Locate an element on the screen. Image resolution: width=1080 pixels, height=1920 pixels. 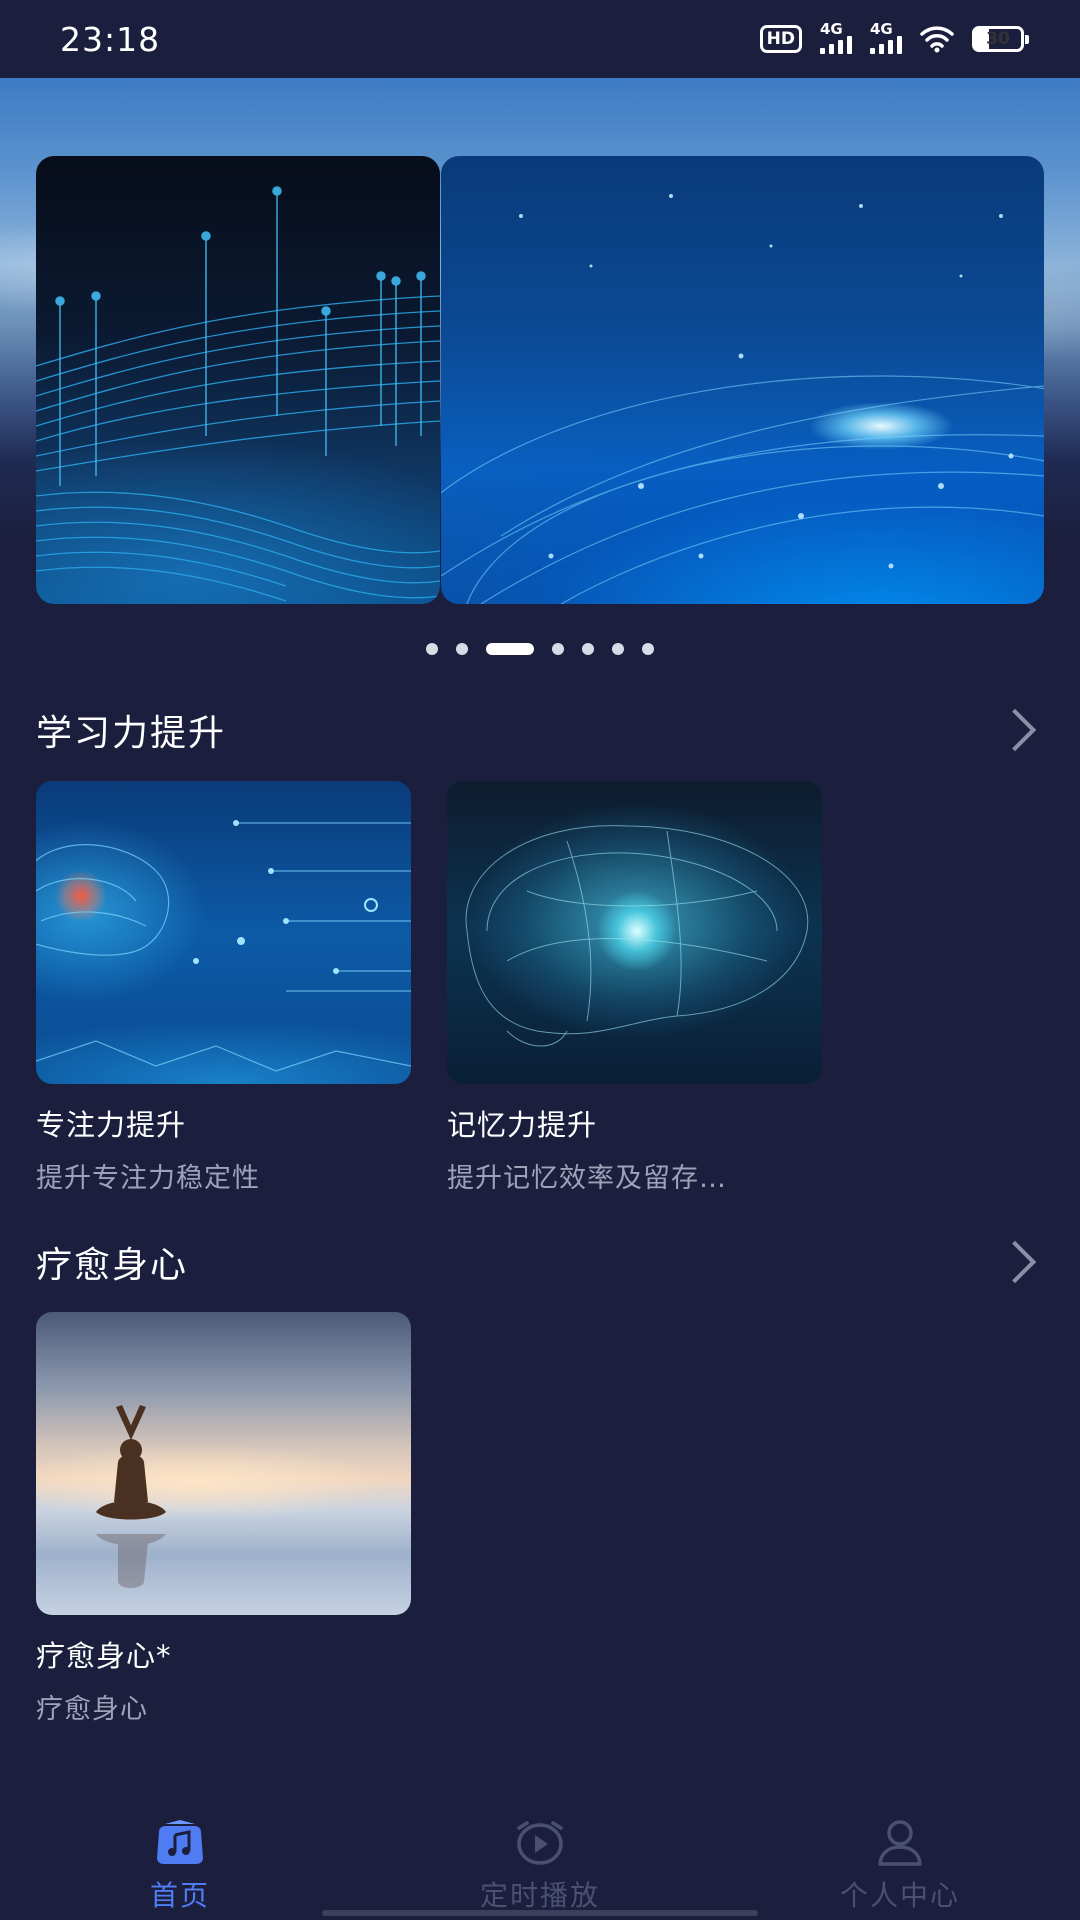
section-title: 学习力提升 is located at coordinates (131, 733).